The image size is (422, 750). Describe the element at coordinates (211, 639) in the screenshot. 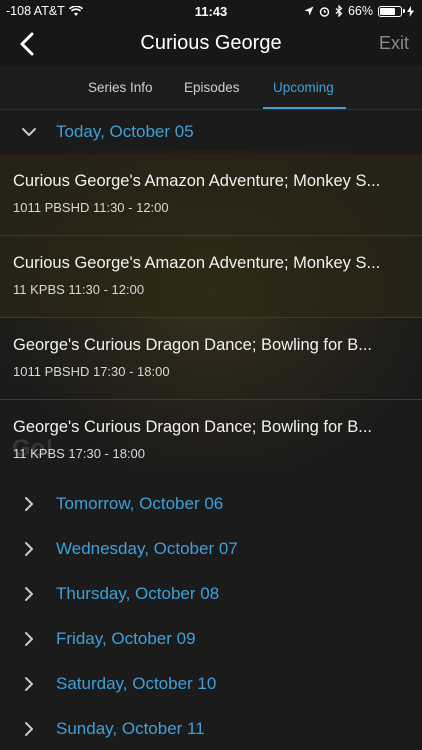

I see `day-header-friday: Friday, October 09` at that location.